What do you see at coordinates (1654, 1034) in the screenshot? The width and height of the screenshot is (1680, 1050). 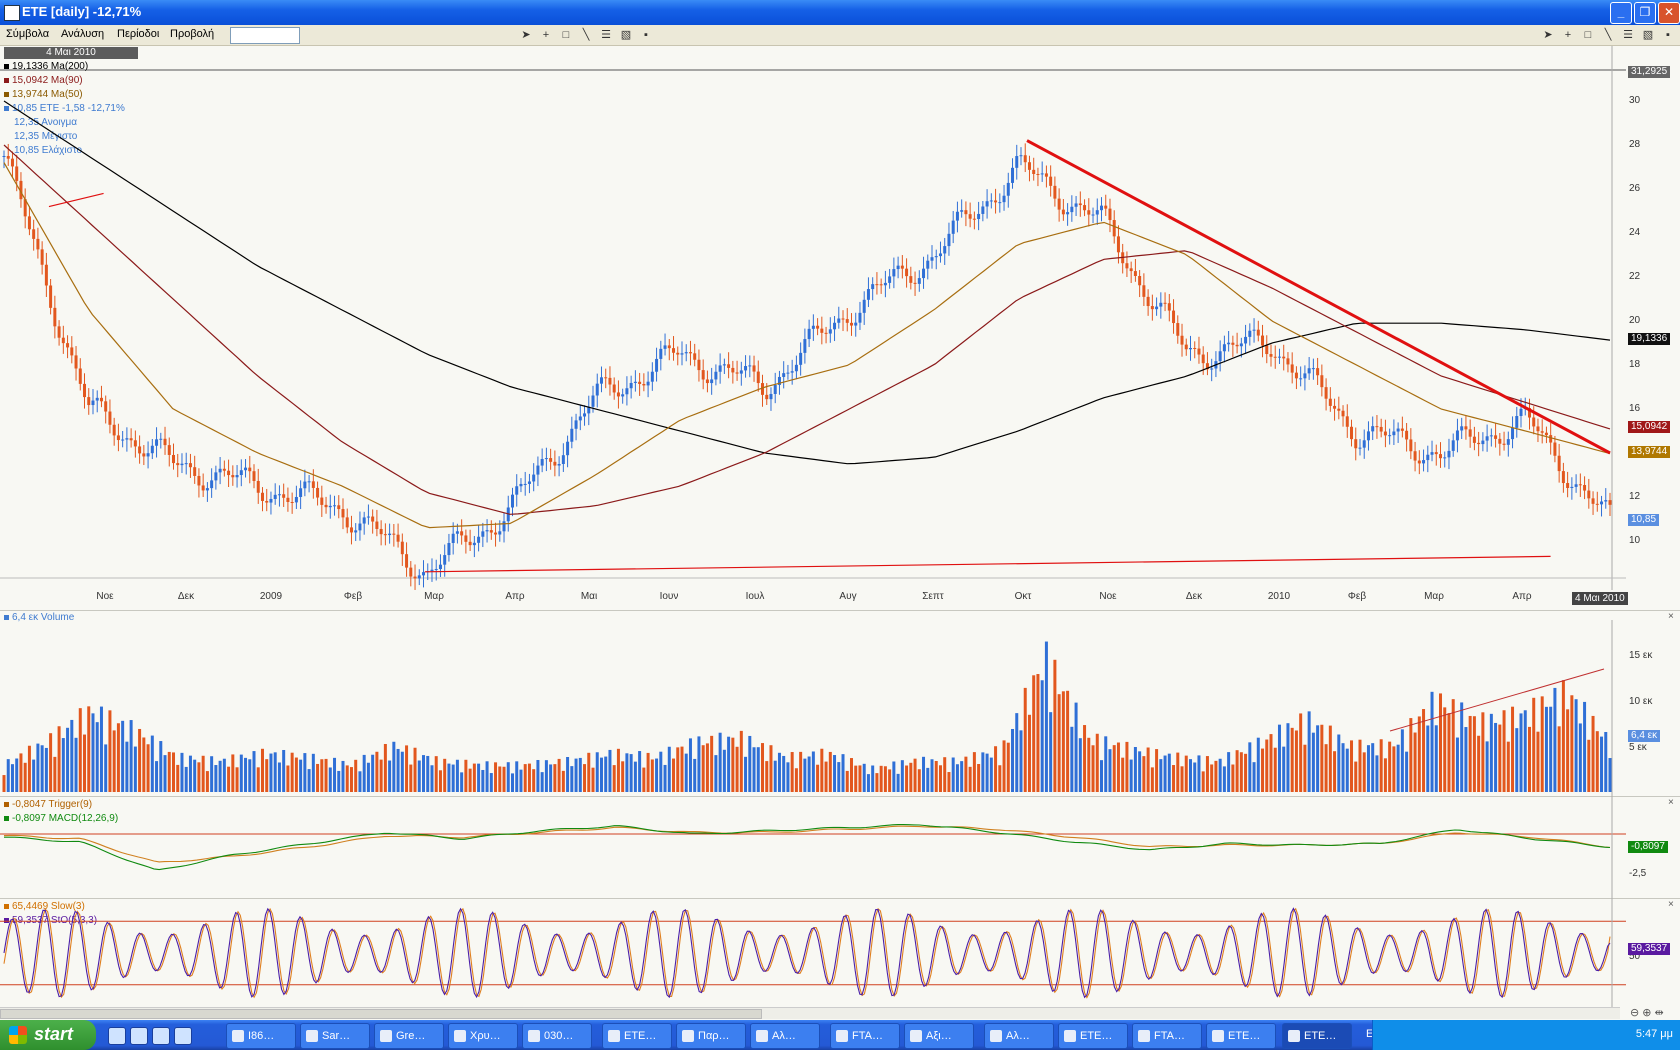 I see `clock: 5:47 μμ` at bounding box center [1654, 1034].